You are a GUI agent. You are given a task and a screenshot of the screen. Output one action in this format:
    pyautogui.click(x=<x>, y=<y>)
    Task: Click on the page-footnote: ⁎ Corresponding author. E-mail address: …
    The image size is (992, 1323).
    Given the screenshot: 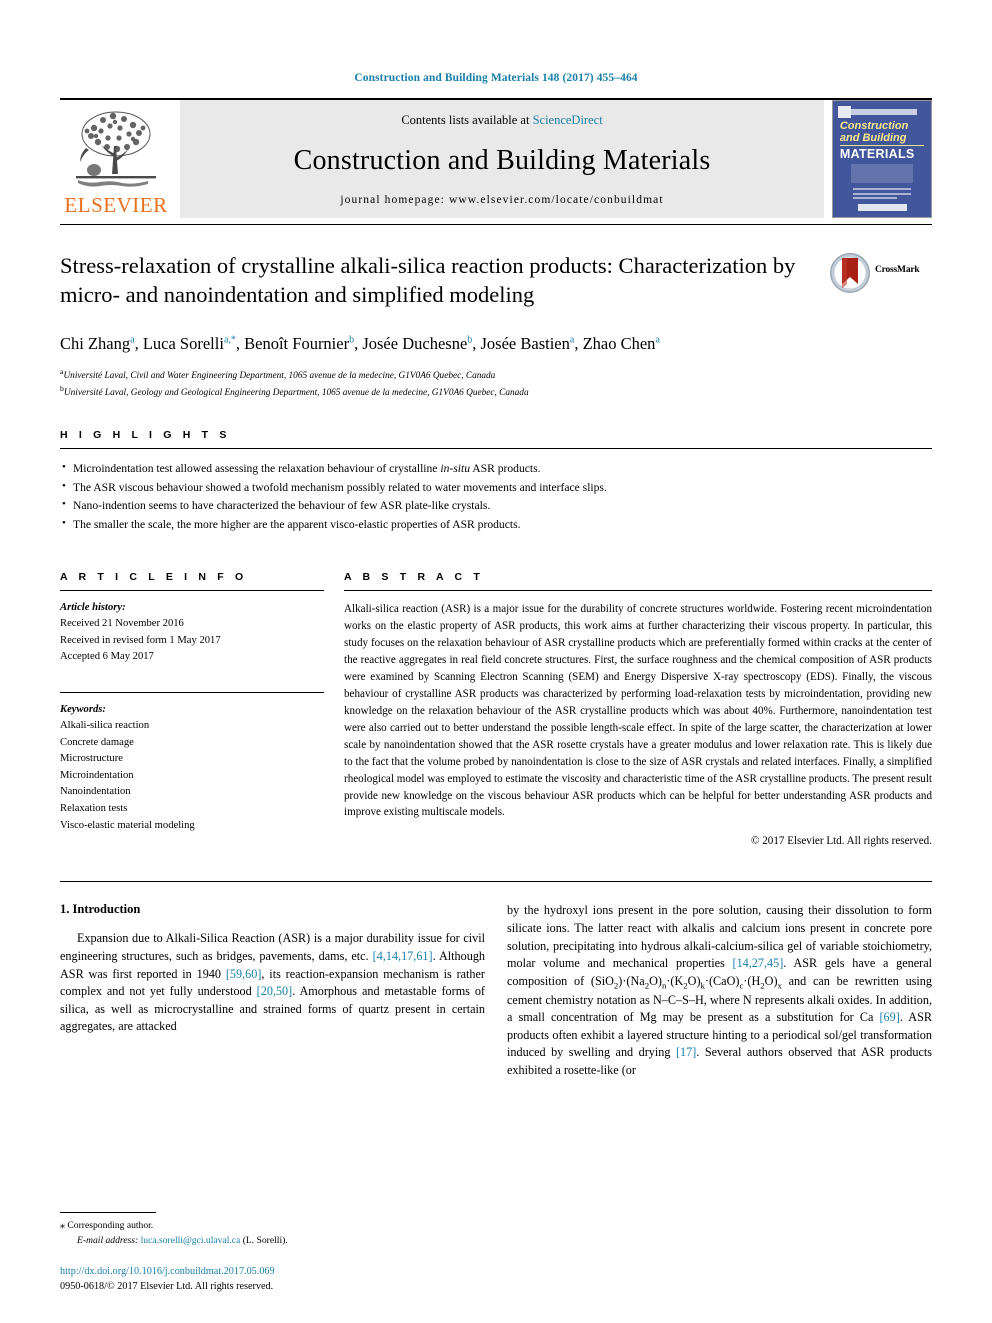 What is the action you would take?
    pyautogui.click(x=270, y=1253)
    